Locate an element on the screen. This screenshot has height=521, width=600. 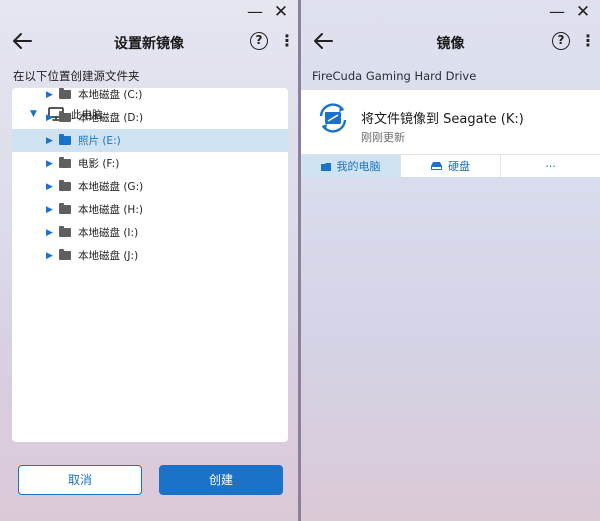
more-icon: ··· is located at coordinates (550, 166).